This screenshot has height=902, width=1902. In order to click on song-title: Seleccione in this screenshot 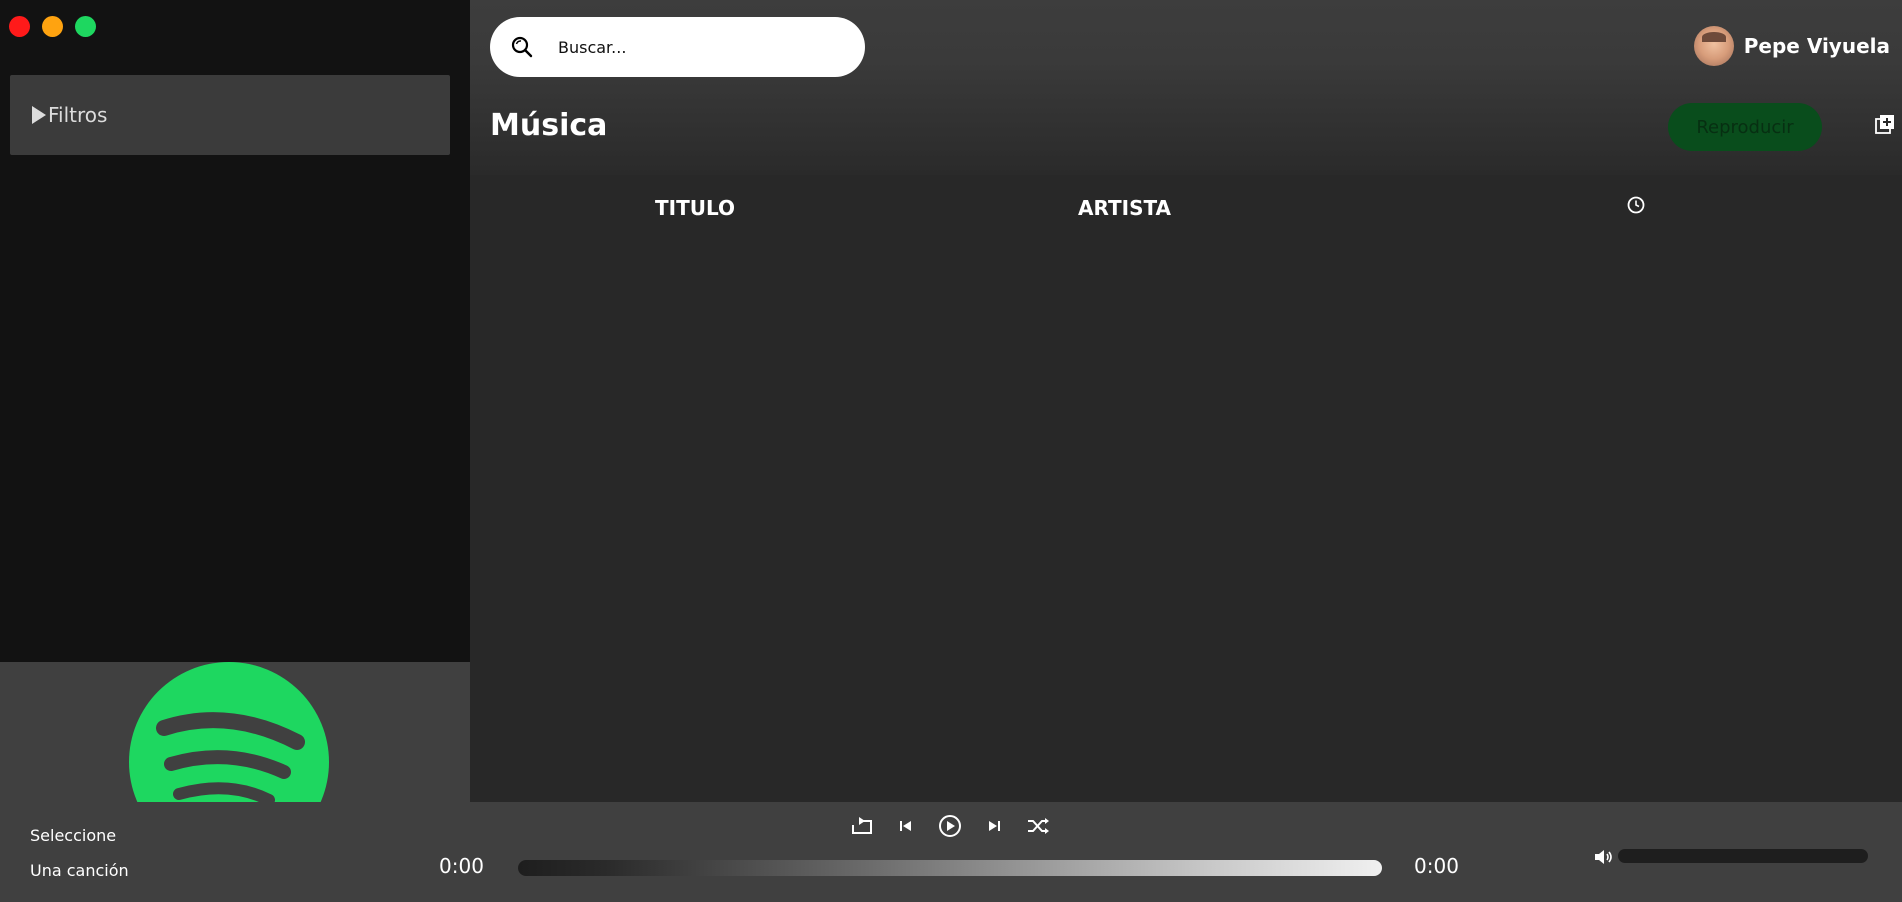, I will do `click(73, 835)`.